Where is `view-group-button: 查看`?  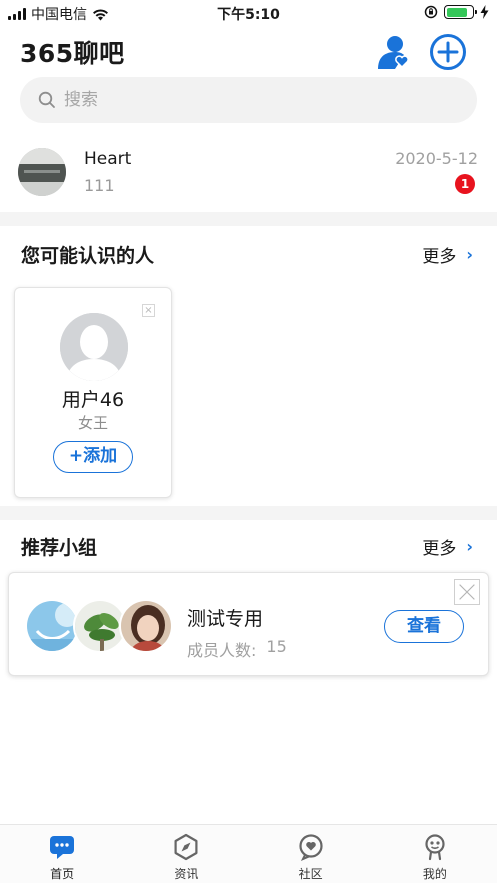
view-group-button: 查看 is located at coordinates (424, 626).